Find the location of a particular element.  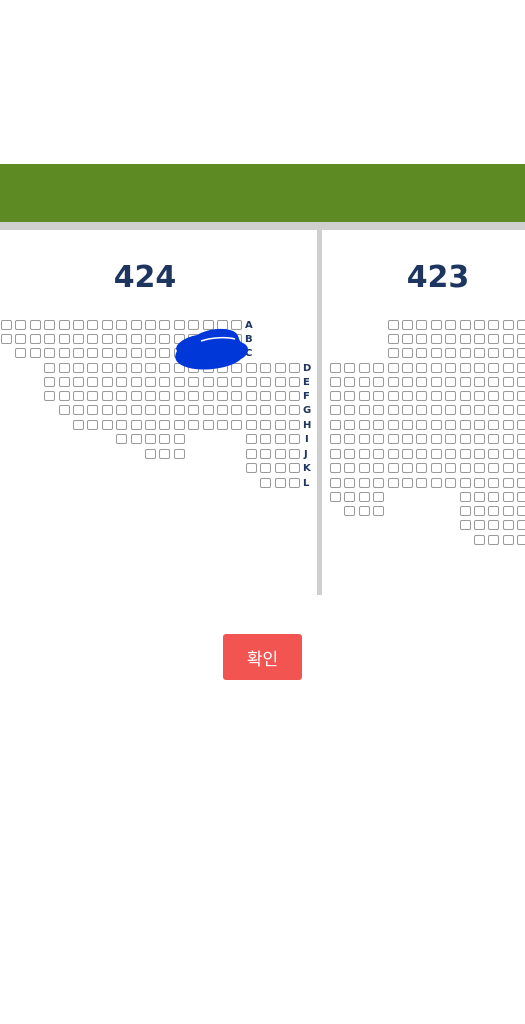

seat-423-r5-c14 is located at coordinates (521, 382).